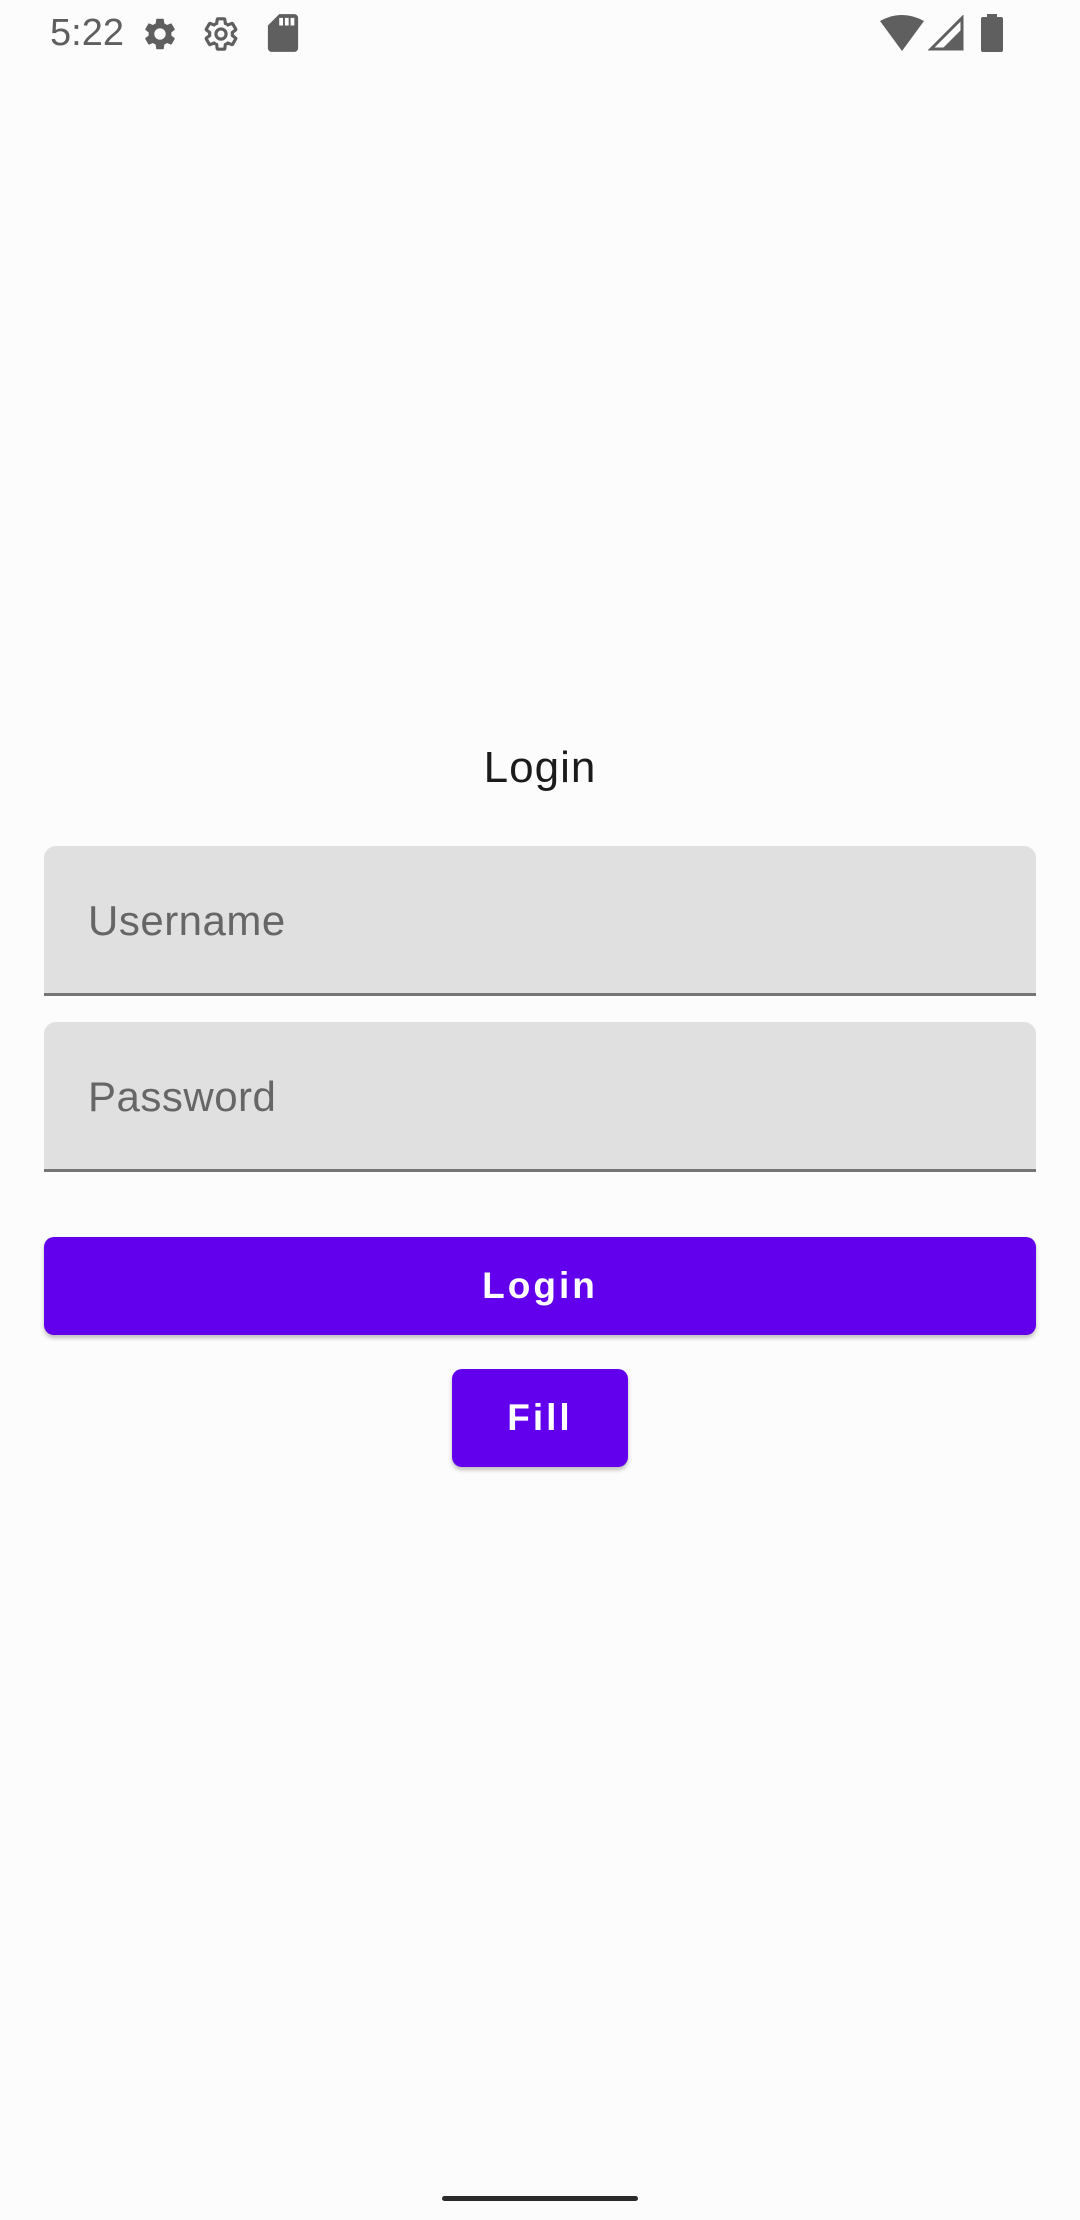 The image size is (1080, 2220). I want to click on page-title: Login, so click(540, 767).